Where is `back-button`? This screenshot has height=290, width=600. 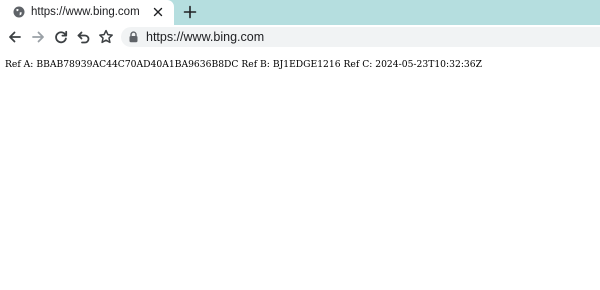 back-button is located at coordinates (15, 37).